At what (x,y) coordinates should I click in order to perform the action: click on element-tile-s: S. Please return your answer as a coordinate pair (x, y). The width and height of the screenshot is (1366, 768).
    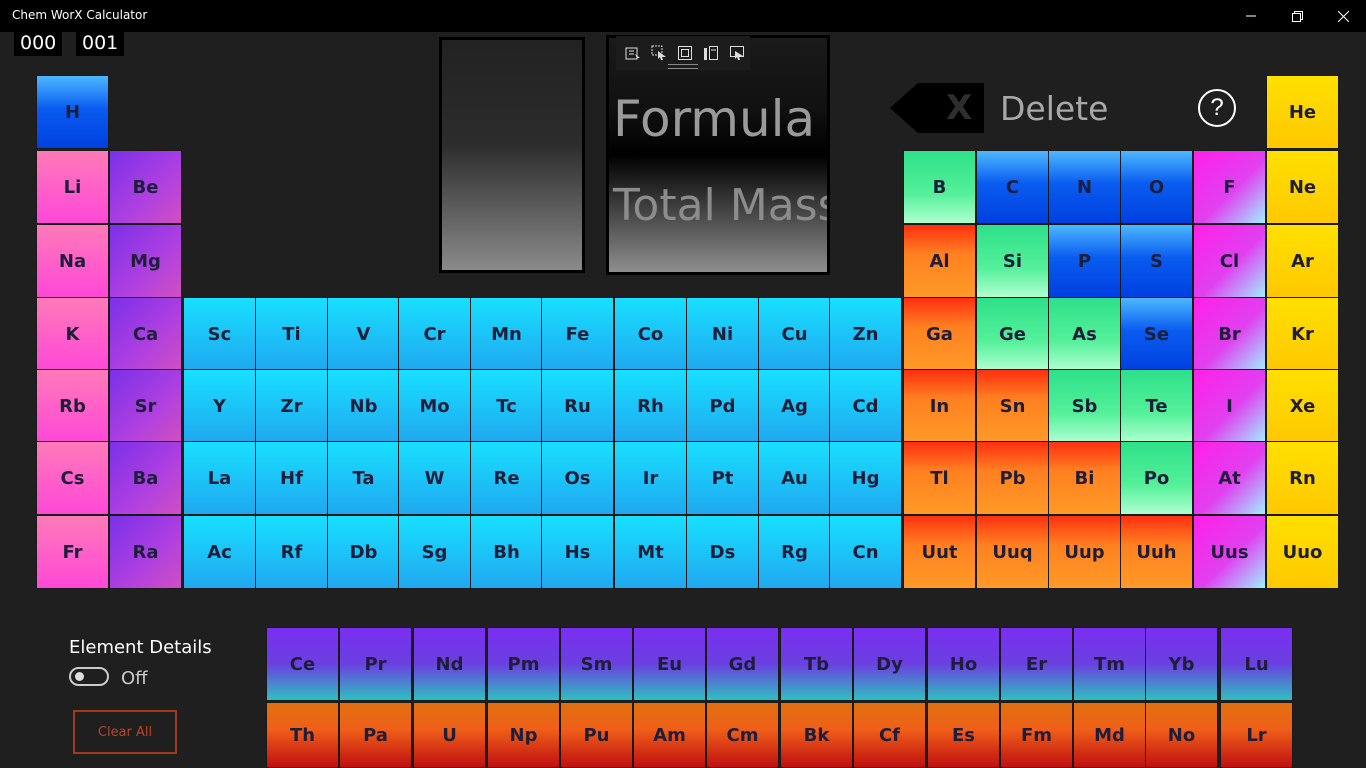
    Looking at the image, I should click on (1156, 261).